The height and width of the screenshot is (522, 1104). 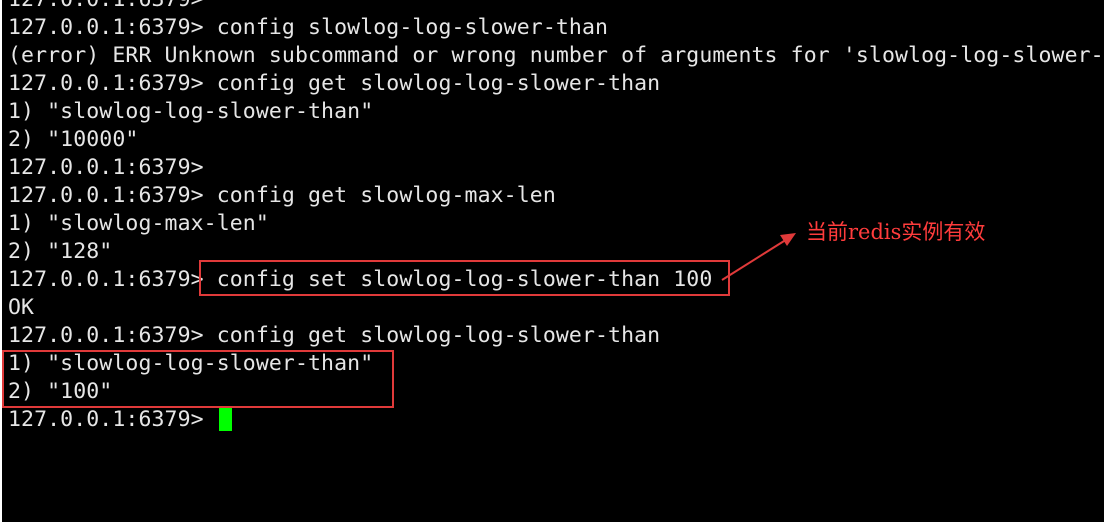 What do you see at coordinates (191, 111) in the screenshot?
I see `line-text: 1) "slowlog-log-slower-than"` at bounding box center [191, 111].